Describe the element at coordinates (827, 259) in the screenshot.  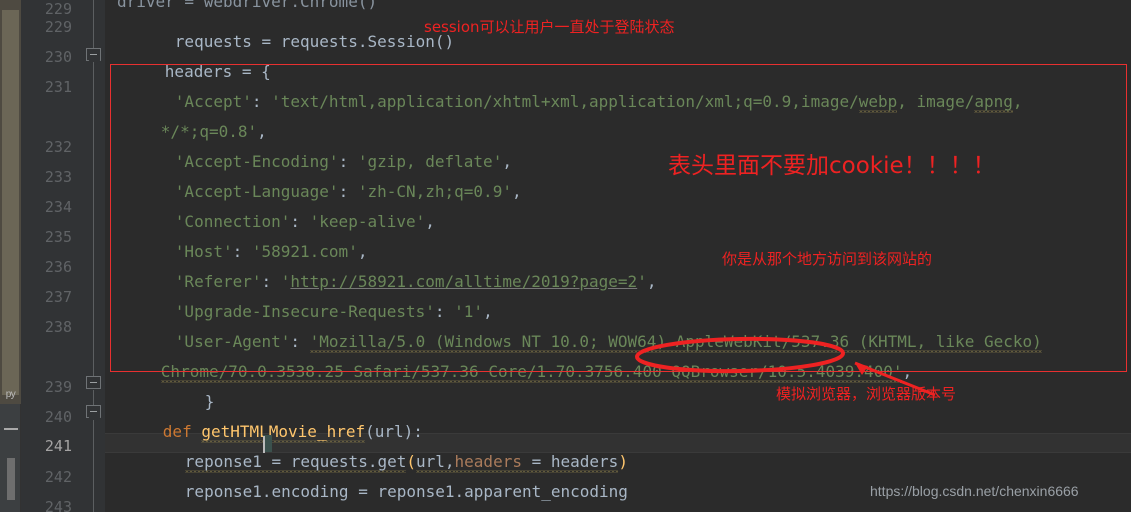
I see `annotation-note-referer: 你是从那个地方访问到该网站的` at that location.